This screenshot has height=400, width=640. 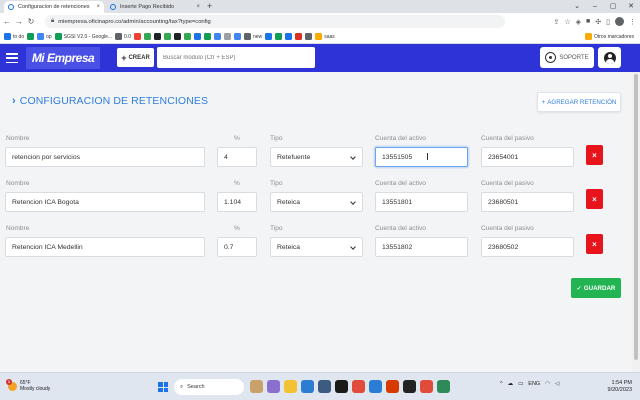 I want to click on battery-icon: ▭, so click(x=520, y=384).